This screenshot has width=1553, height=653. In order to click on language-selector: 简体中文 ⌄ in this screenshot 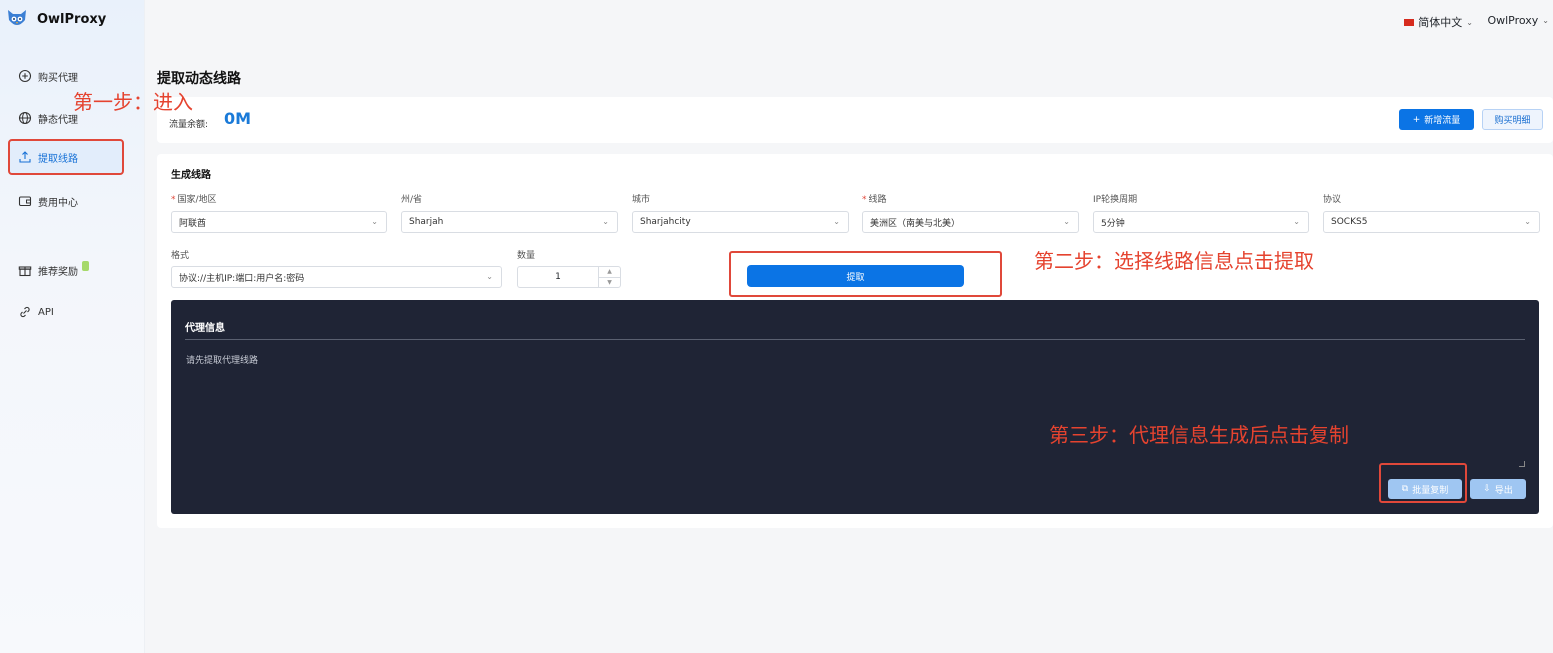, I will do `click(1438, 22)`.